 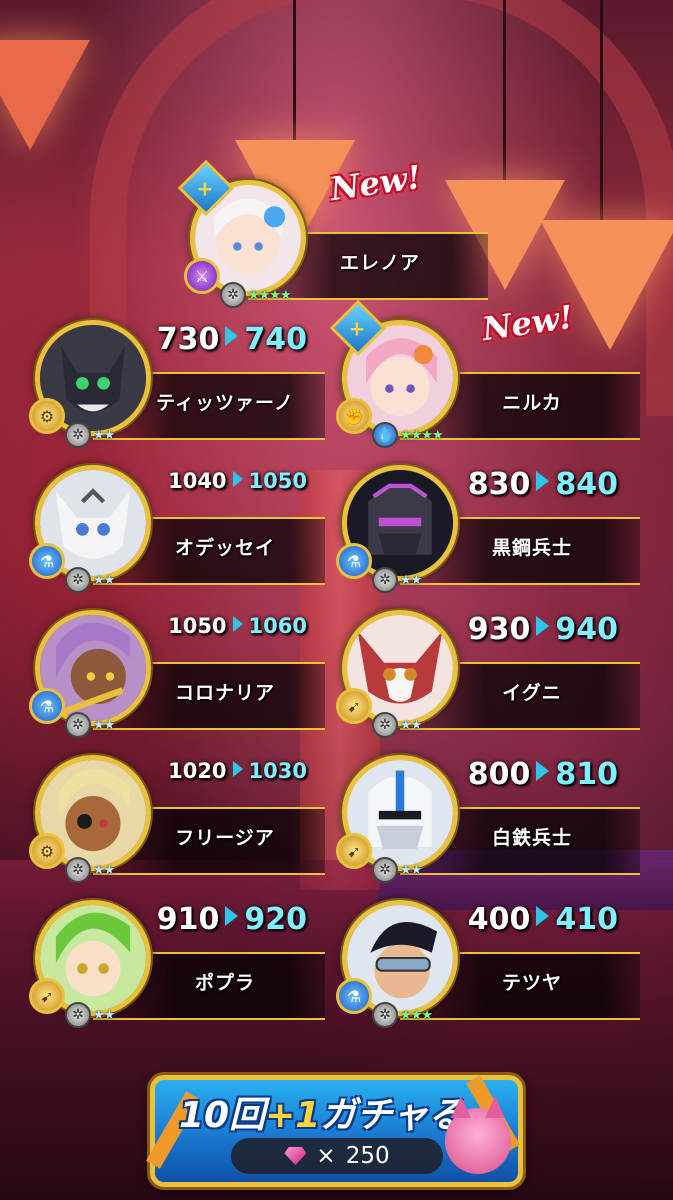 I want to click on character-name: ポプラ, so click(x=224, y=983).